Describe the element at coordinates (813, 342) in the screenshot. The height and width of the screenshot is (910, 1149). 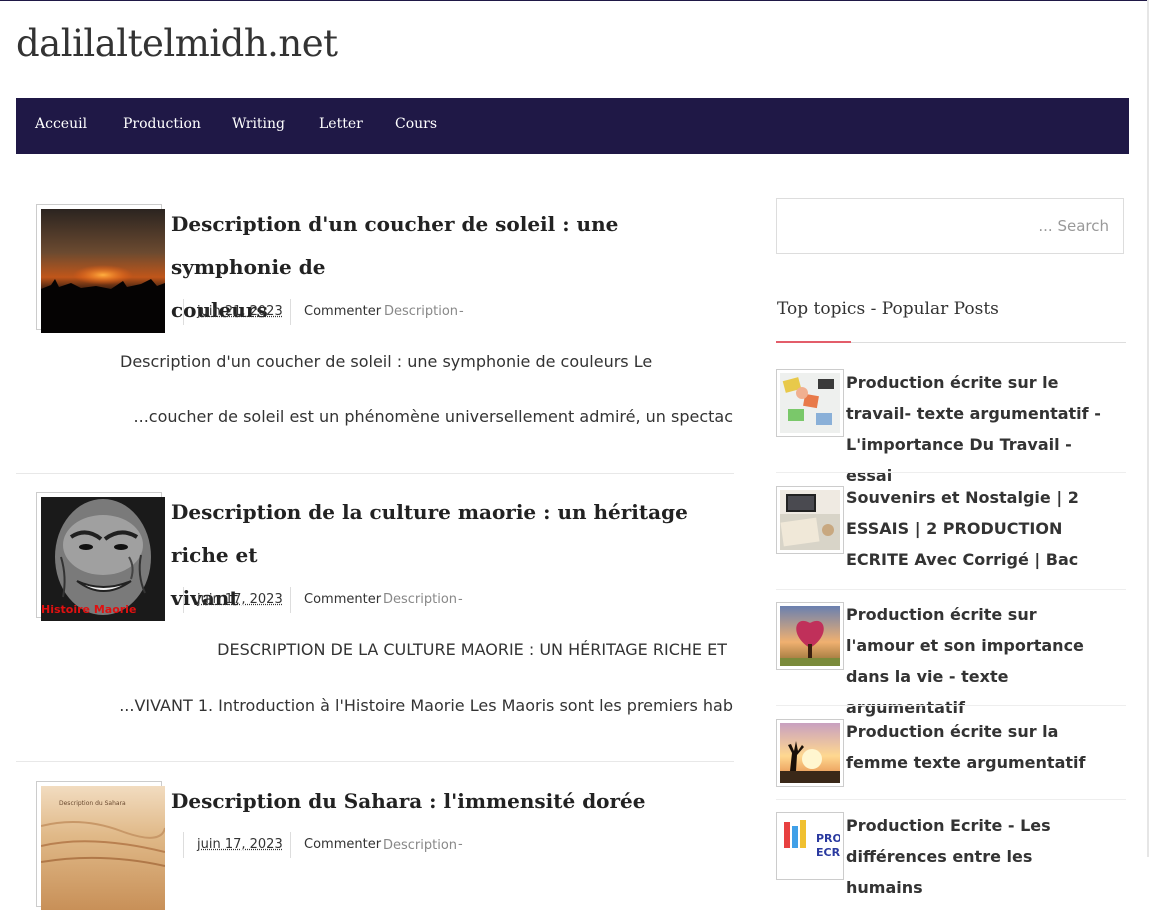
I see `widget-accent-line` at that location.